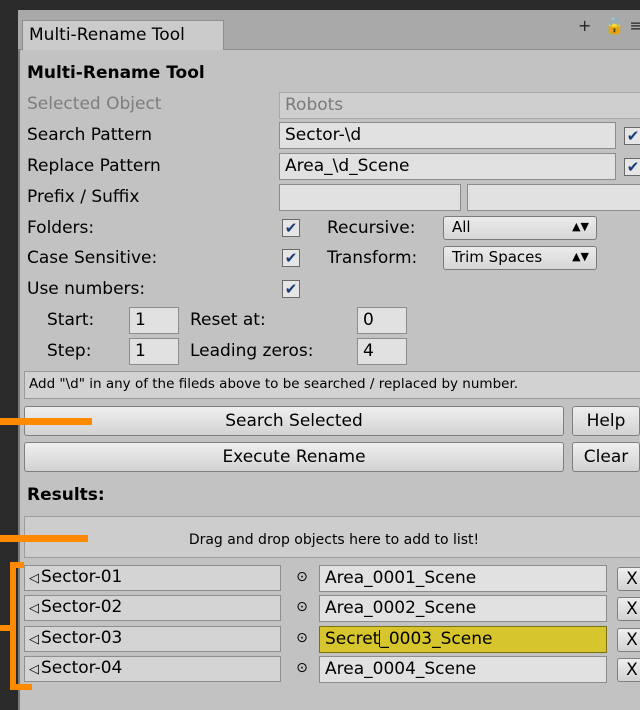  What do you see at coordinates (291, 289) in the screenshot?
I see `use-numbers-checkbox: ✔` at bounding box center [291, 289].